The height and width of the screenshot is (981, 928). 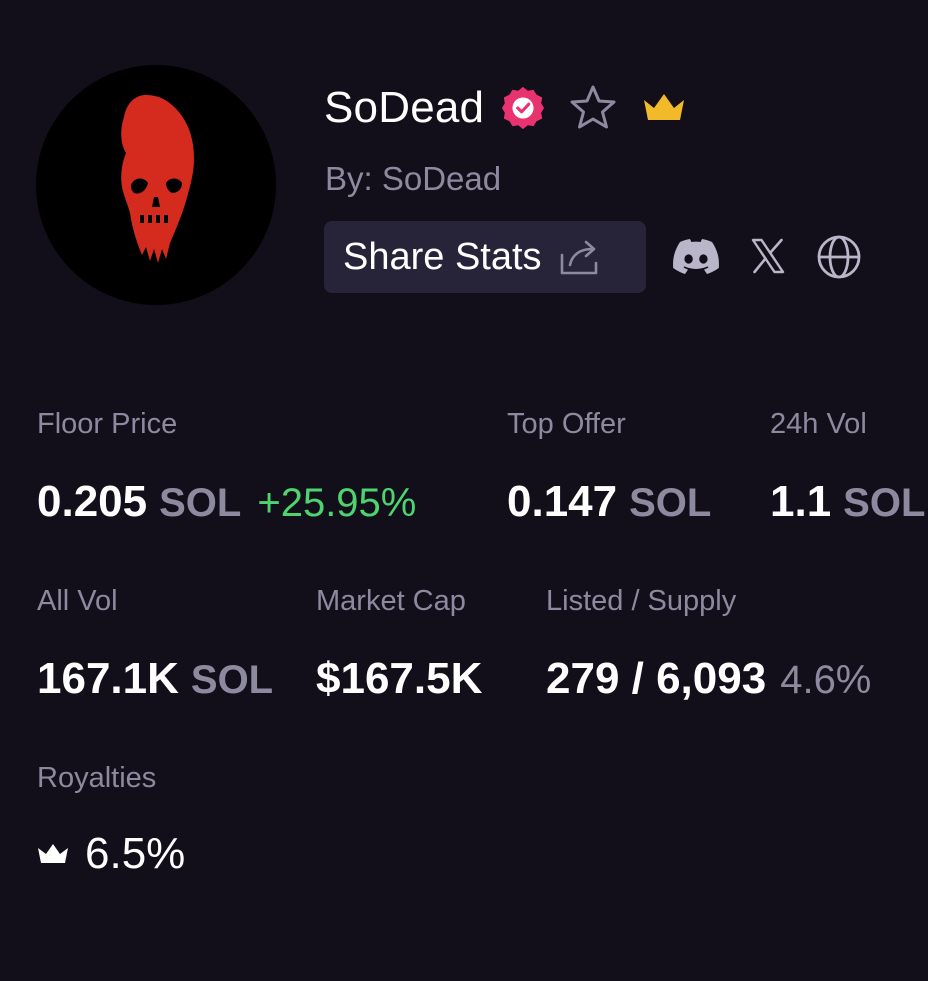 What do you see at coordinates (656, 678) in the screenshot?
I see `listed-supply-value: 279 / 6,093` at bounding box center [656, 678].